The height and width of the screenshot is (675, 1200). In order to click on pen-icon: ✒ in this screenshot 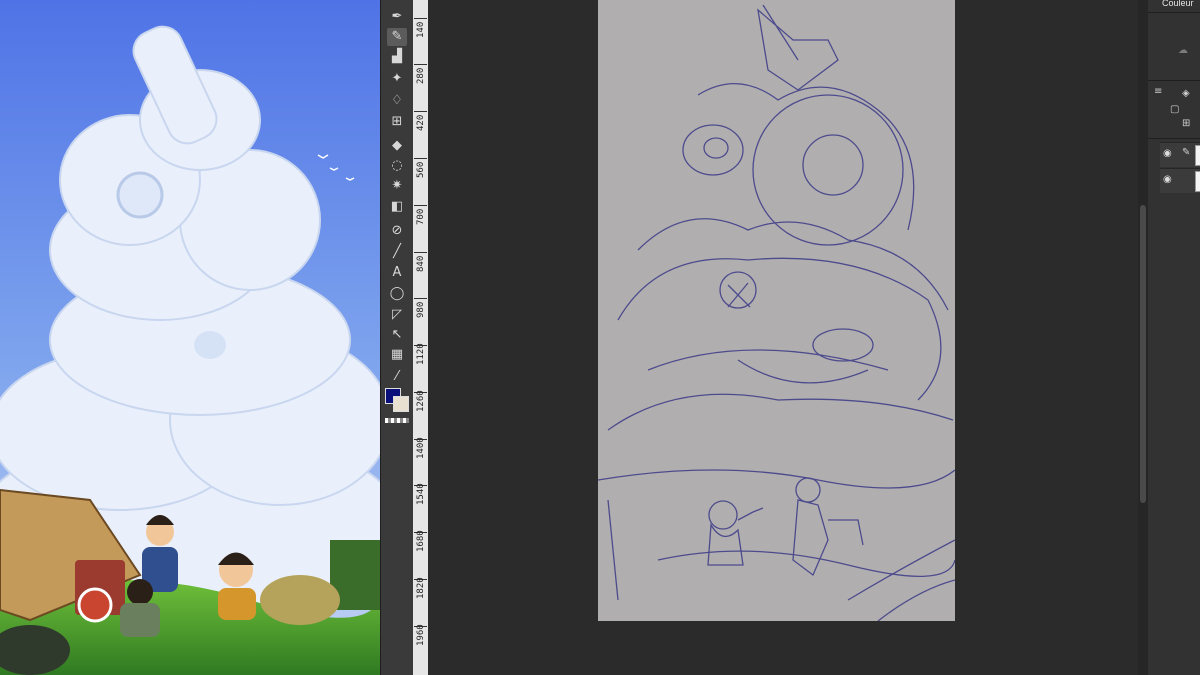, I will do `click(397, 17)`.